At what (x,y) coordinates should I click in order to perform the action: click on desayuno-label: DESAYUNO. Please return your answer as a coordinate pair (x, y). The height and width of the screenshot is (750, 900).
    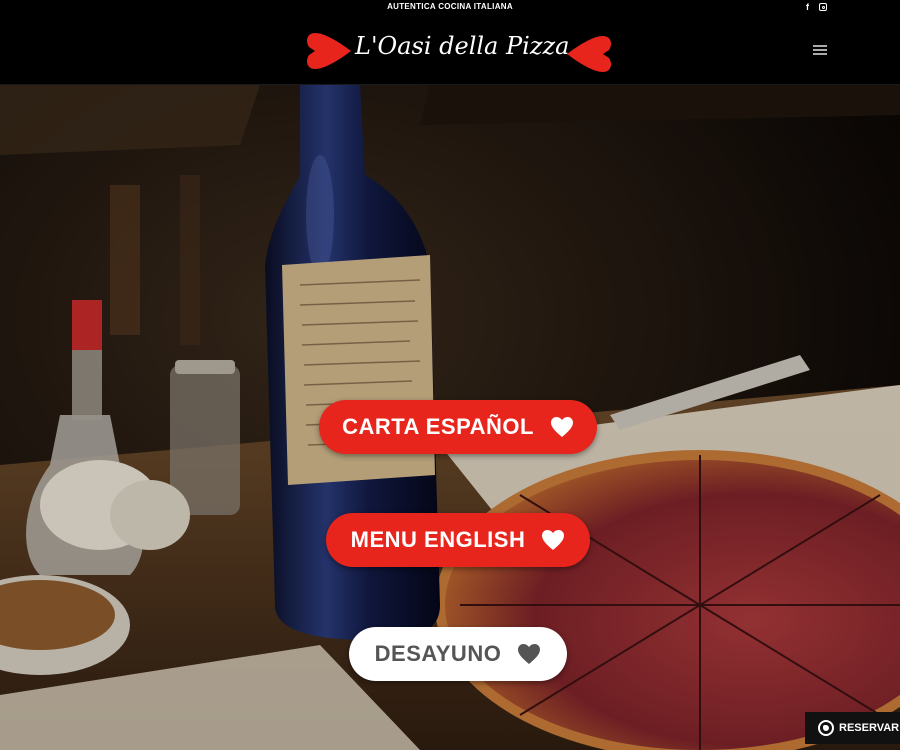
    Looking at the image, I should click on (438, 653).